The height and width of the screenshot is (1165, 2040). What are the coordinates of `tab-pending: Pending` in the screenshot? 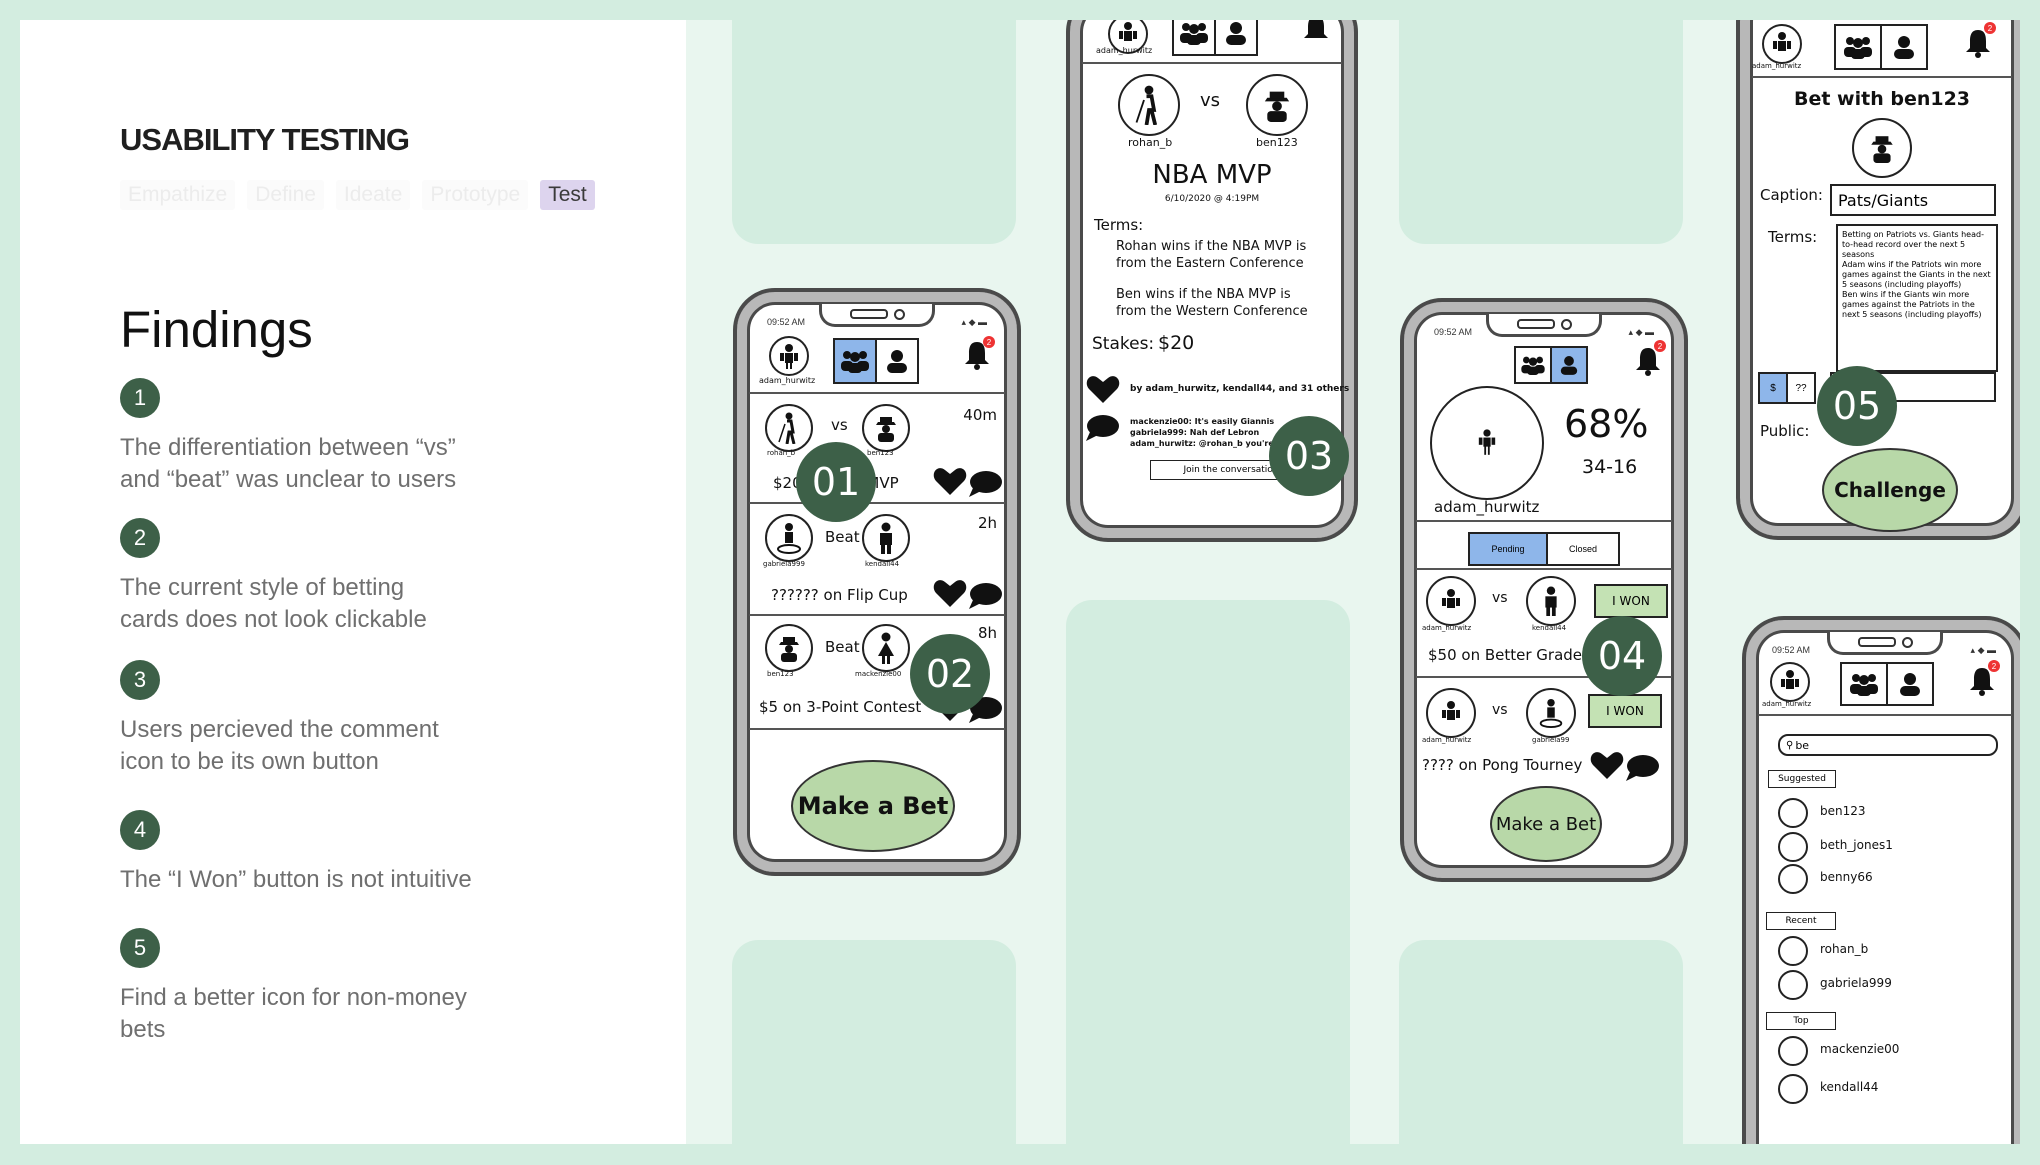 It's located at (1509, 549).